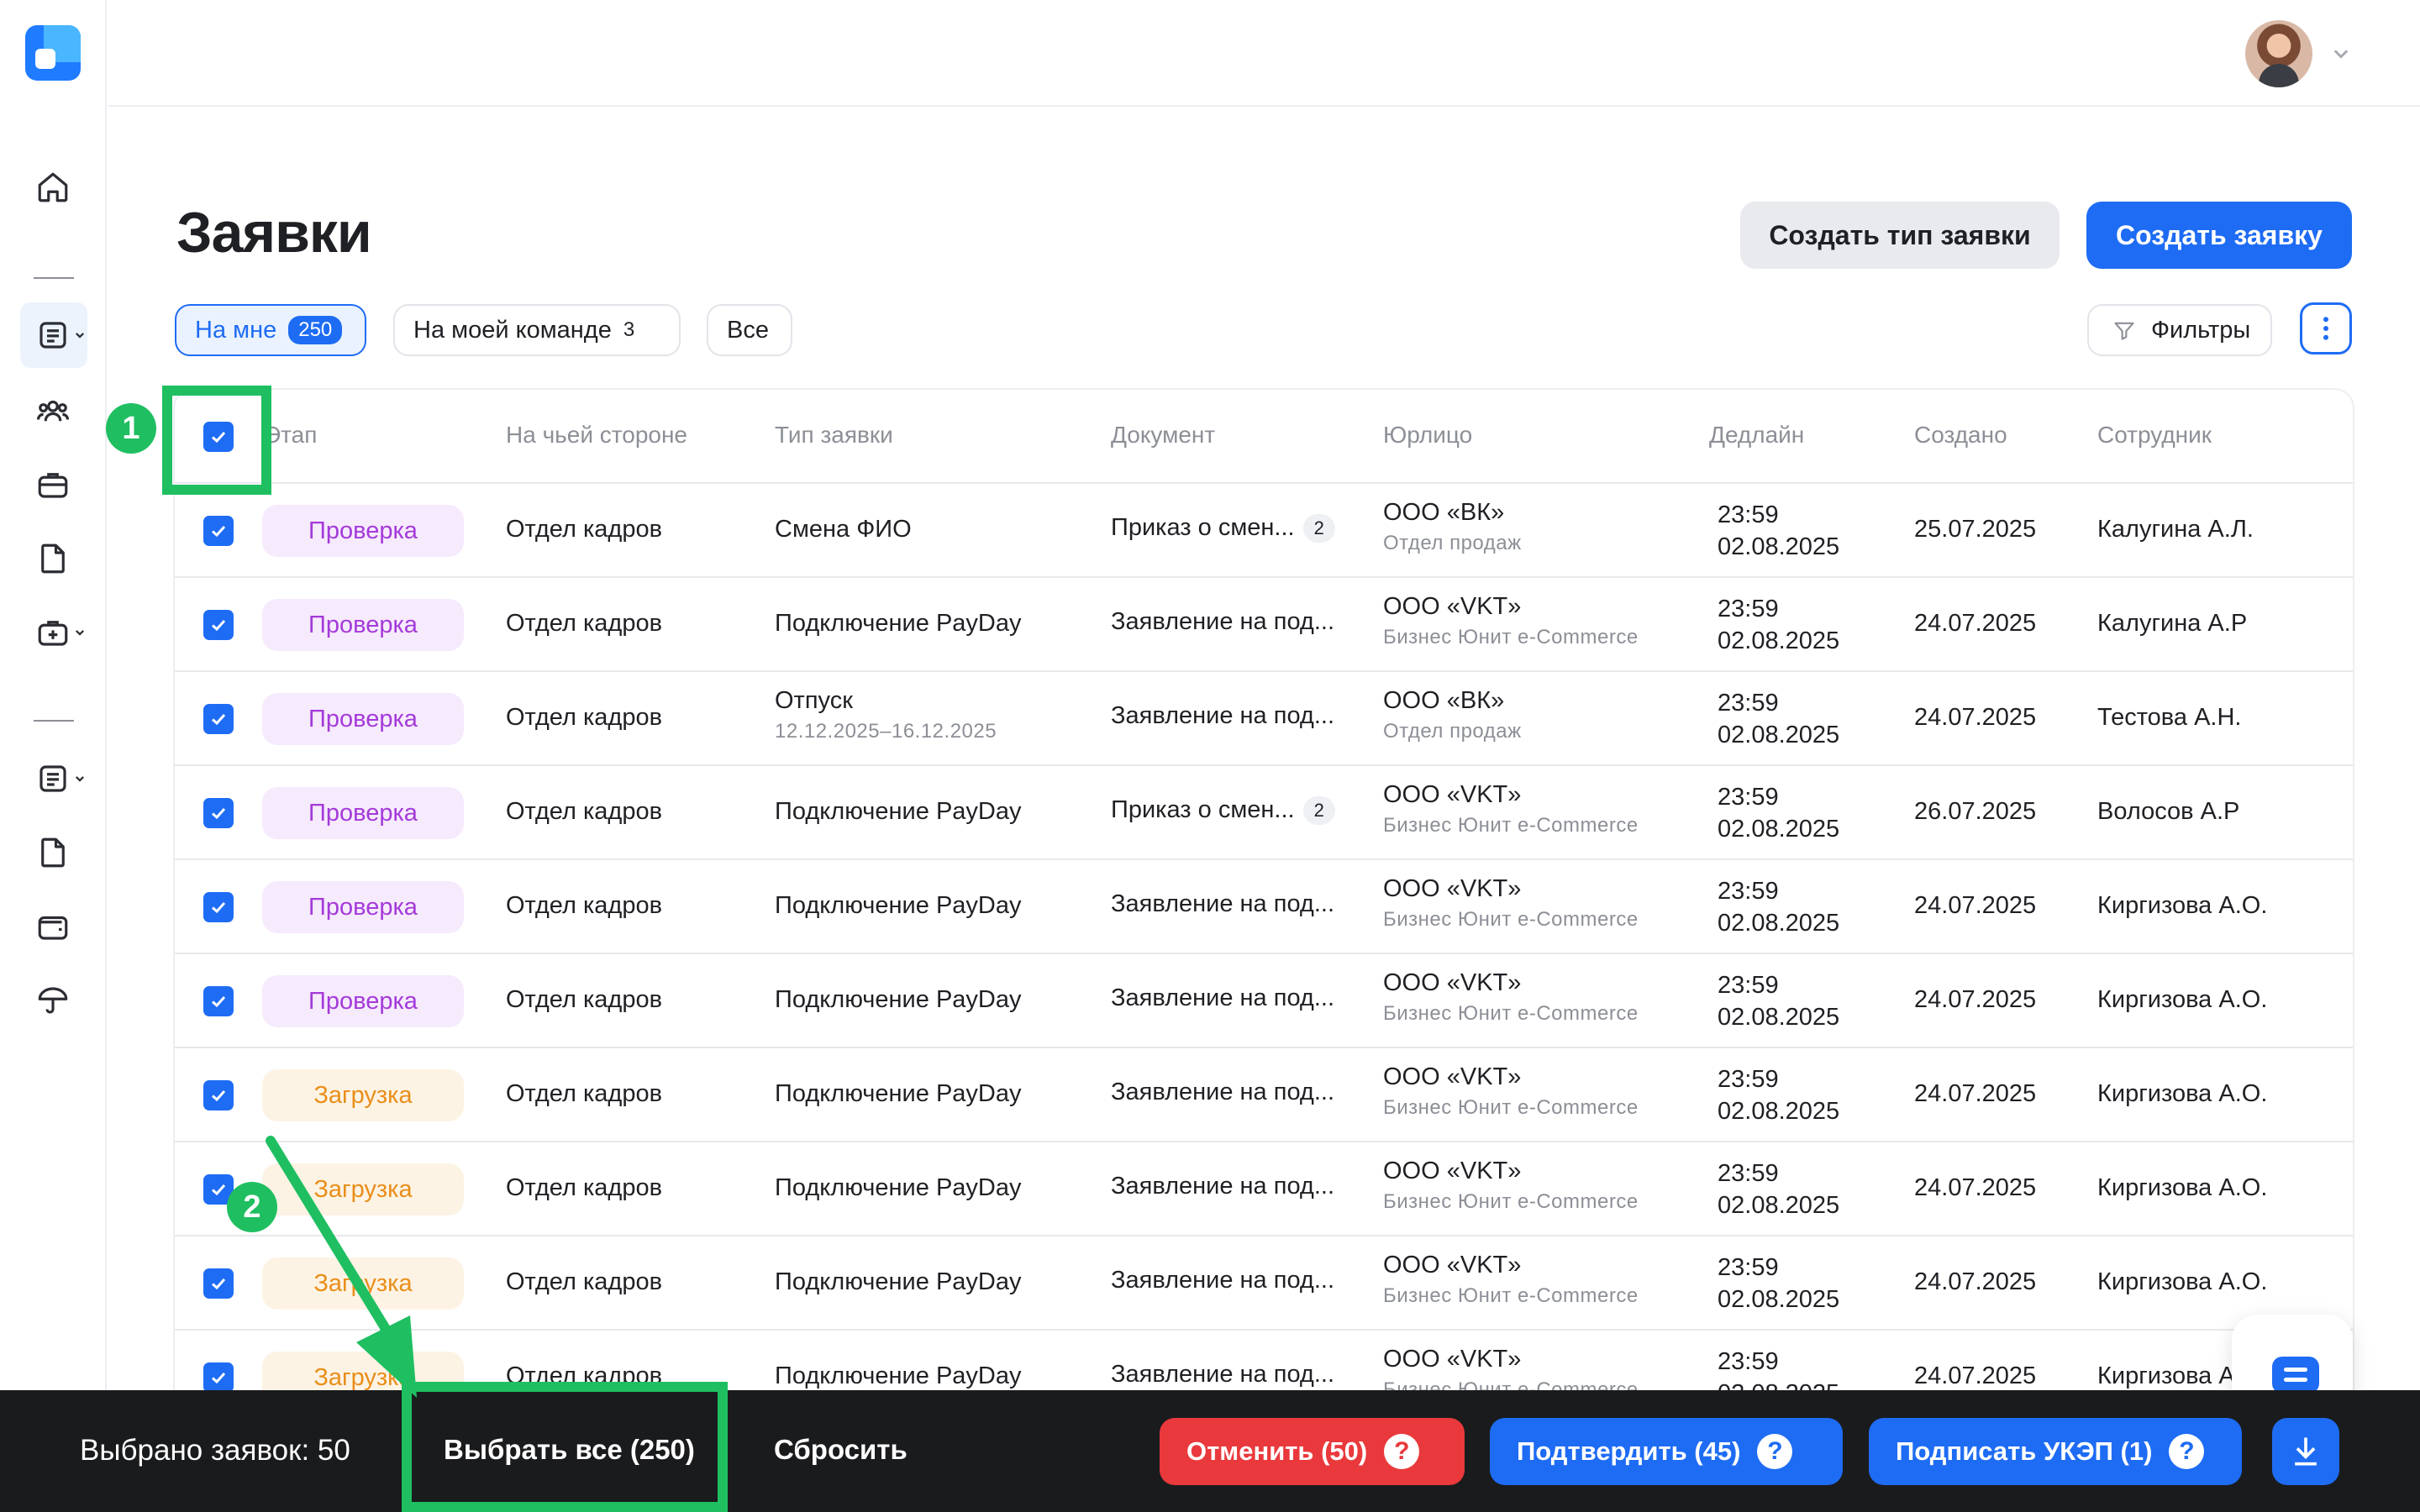  I want to click on column-header-created: Создано, so click(1961, 435).